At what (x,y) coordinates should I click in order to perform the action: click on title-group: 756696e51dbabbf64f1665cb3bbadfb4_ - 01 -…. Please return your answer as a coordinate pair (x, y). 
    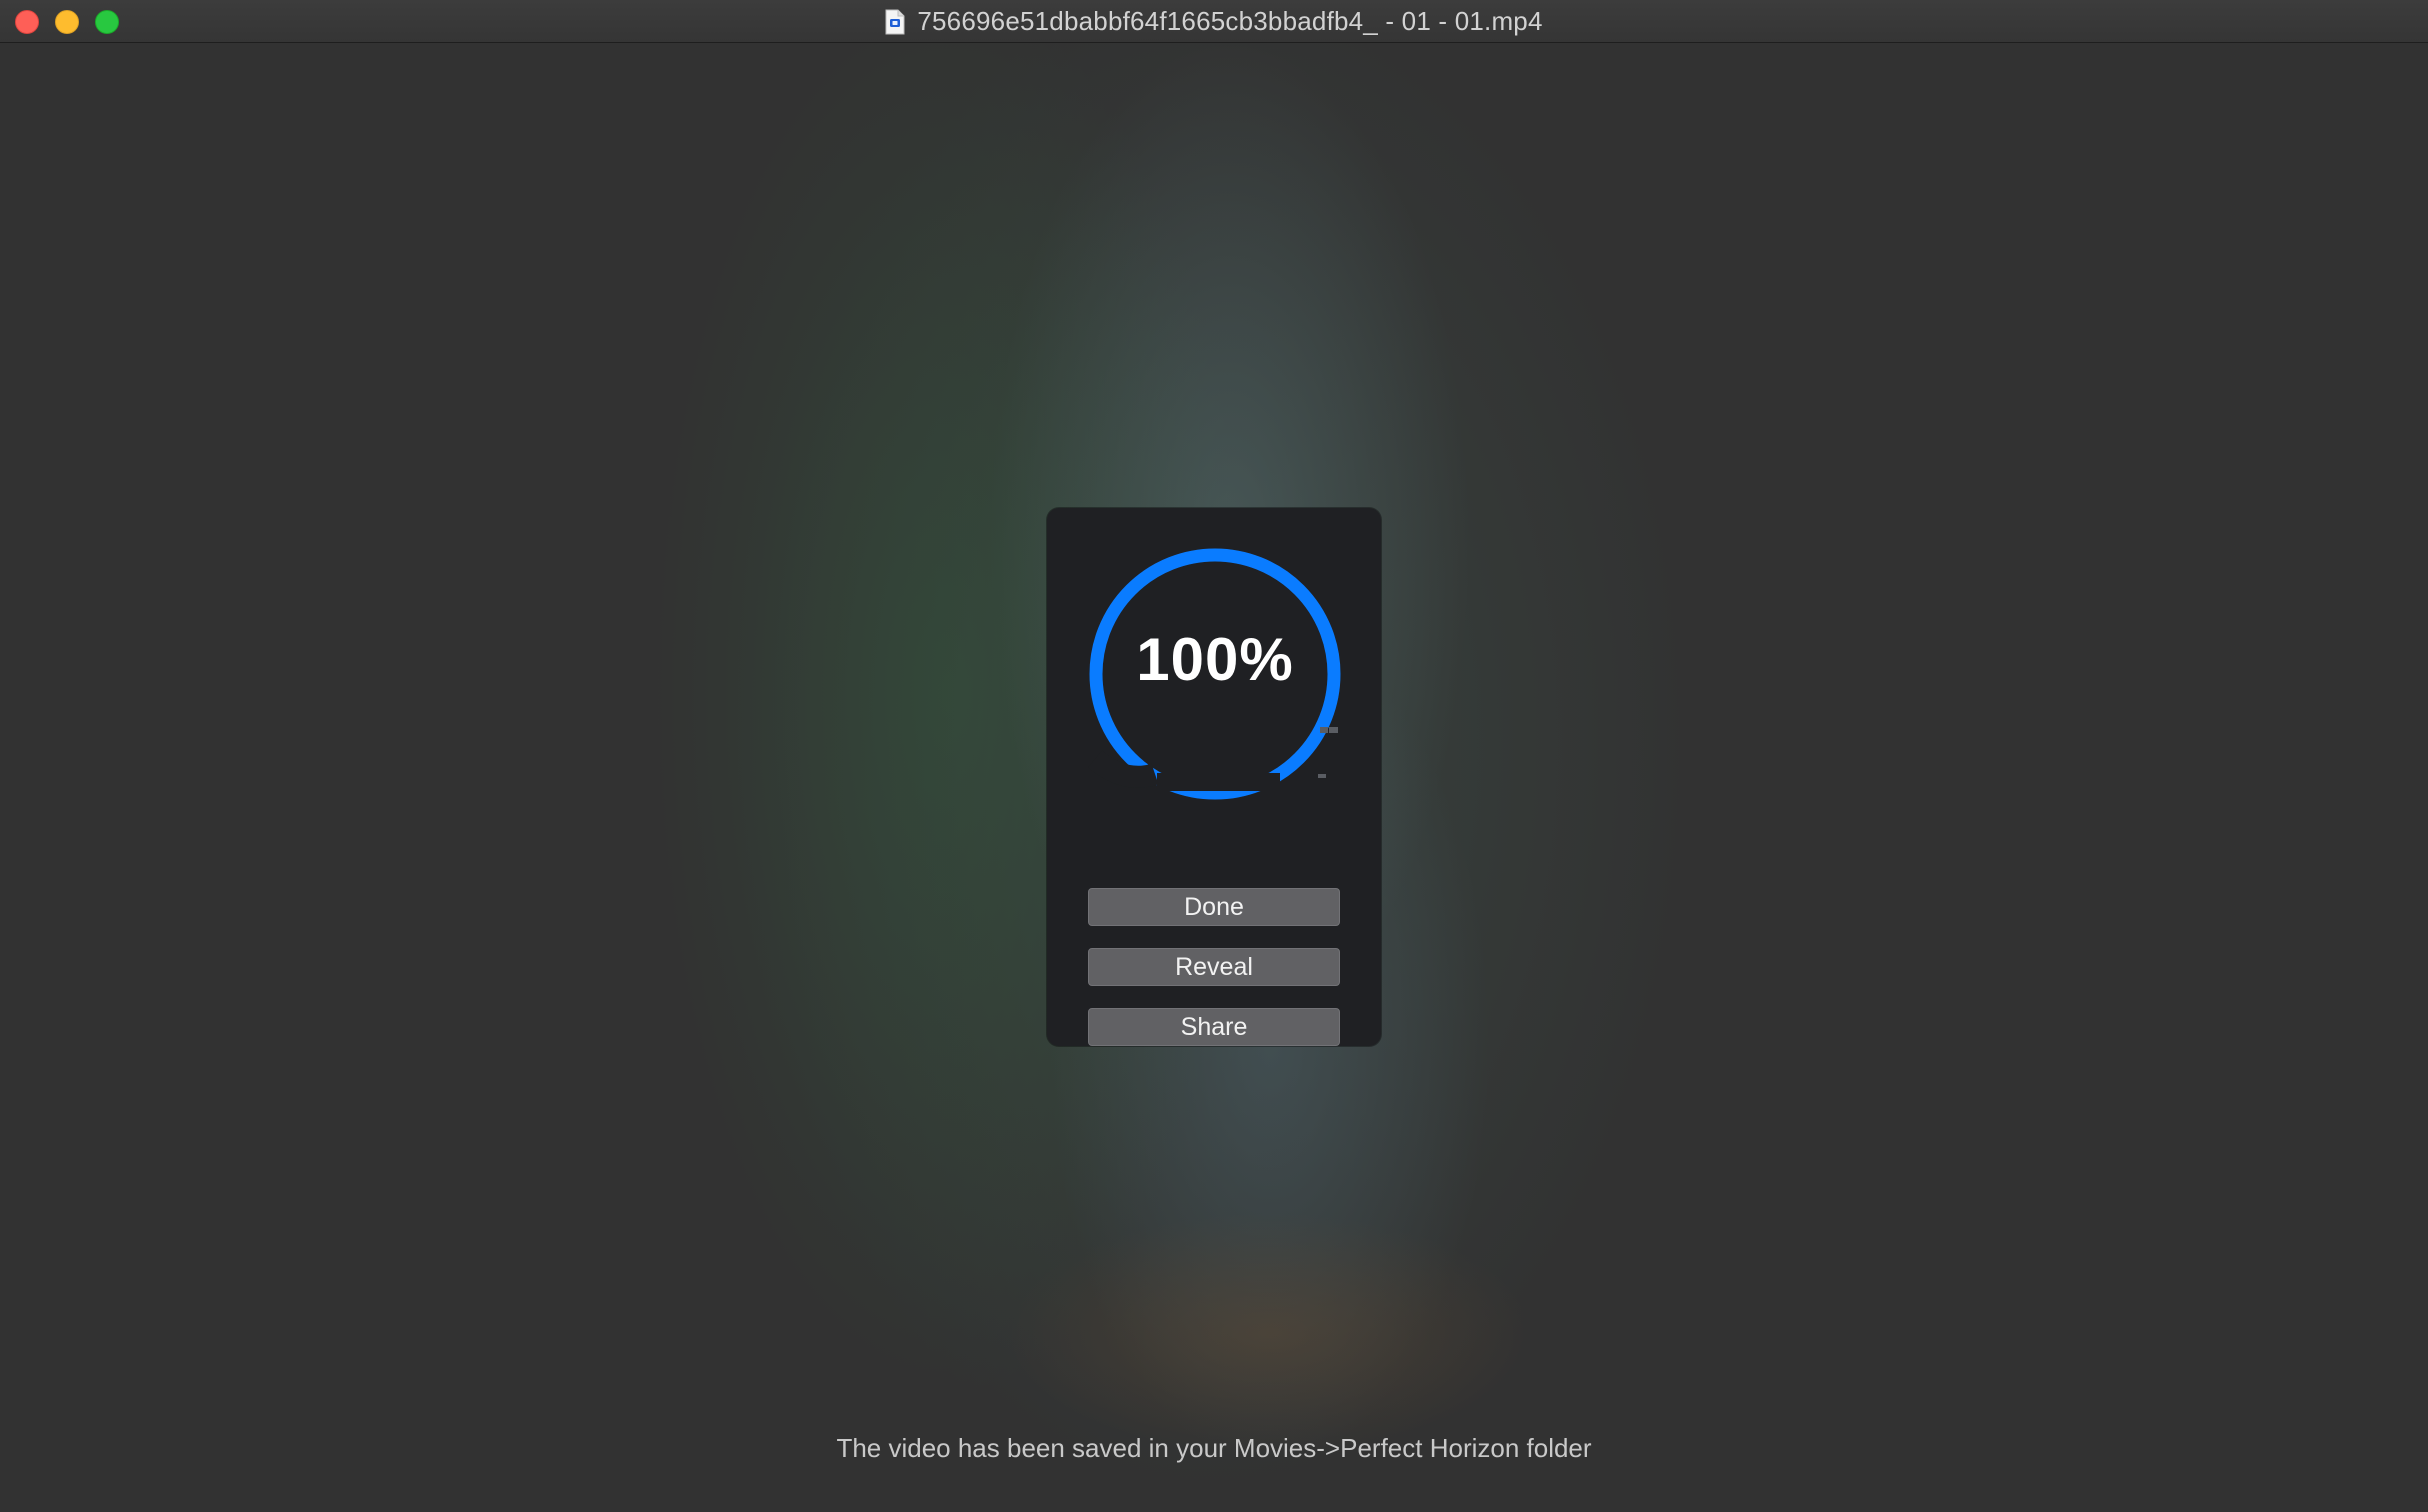
    Looking at the image, I should click on (1214, 21).